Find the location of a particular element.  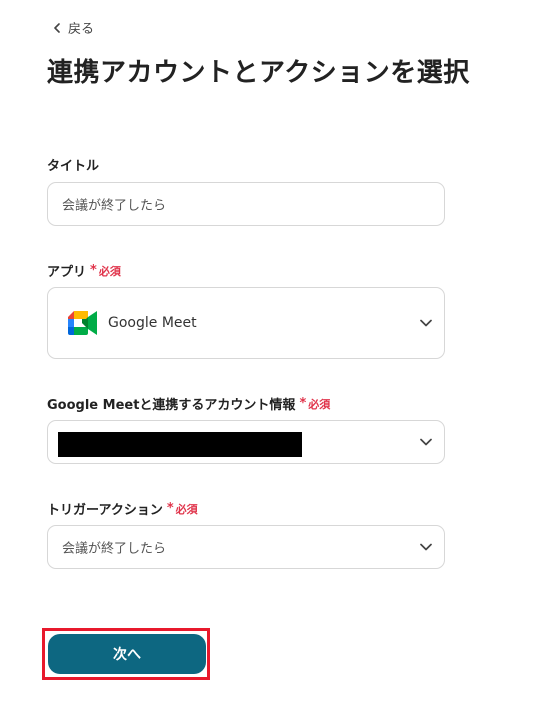

app-field-label: アプリ * 必須 is located at coordinates (84, 270).